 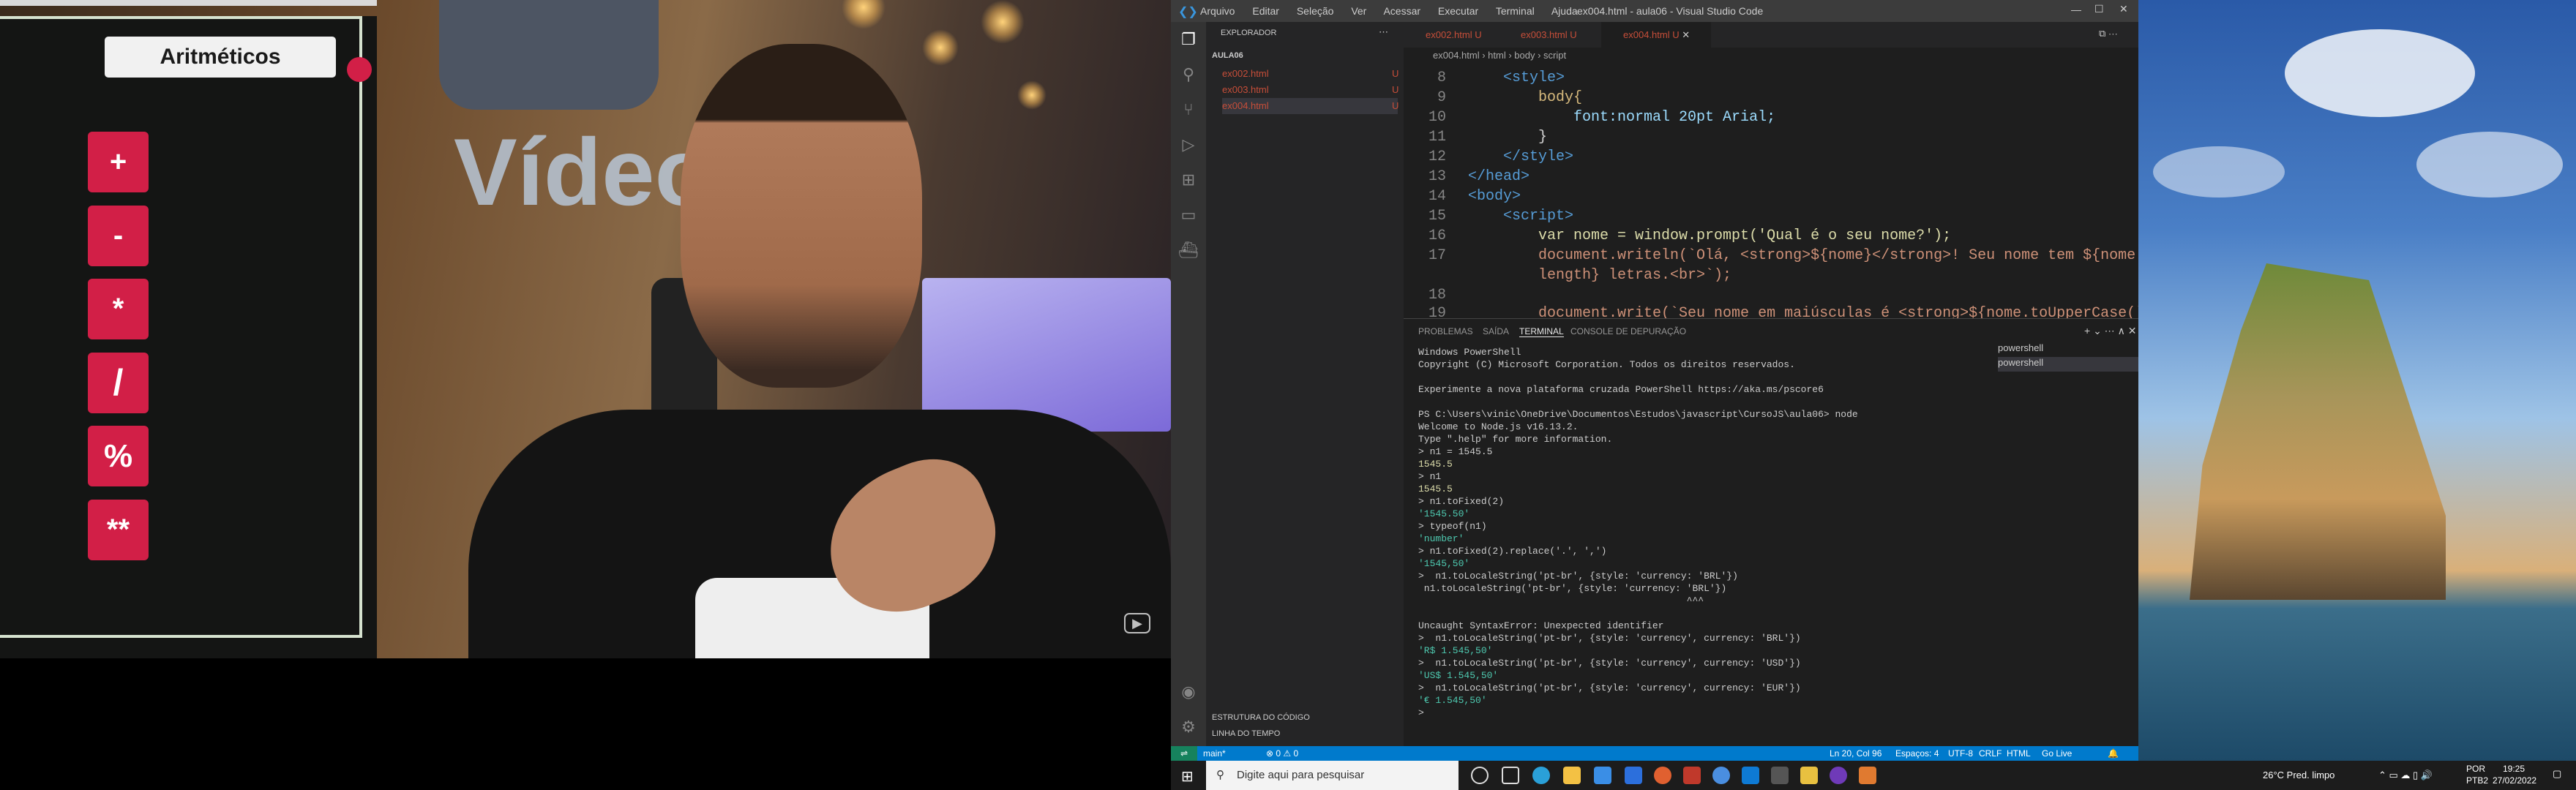 I want to click on bell-icon: 🔔, so click(x=2113, y=754).